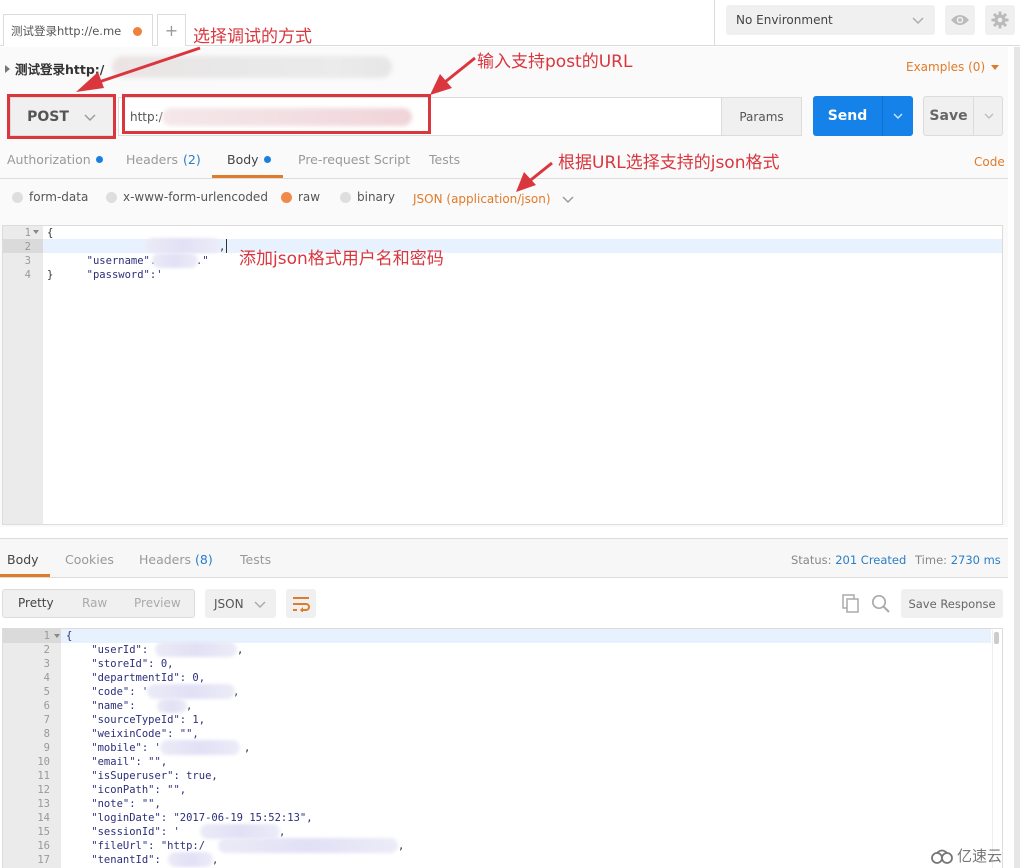 Image resolution: width=1020 pixels, height=868 pixels. What do you see at coordinates (46, 636) in the screenshot?
I see `line-number: 1` at bounding box center [46, 636].